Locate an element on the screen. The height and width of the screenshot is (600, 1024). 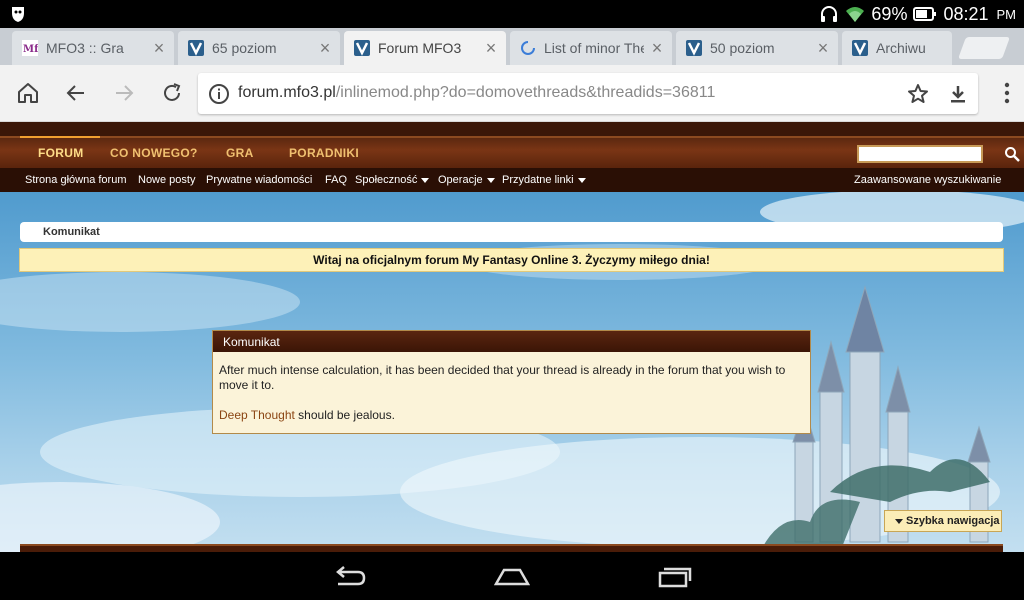
tab-title: Archiwu is located at coordinates (901, 48).